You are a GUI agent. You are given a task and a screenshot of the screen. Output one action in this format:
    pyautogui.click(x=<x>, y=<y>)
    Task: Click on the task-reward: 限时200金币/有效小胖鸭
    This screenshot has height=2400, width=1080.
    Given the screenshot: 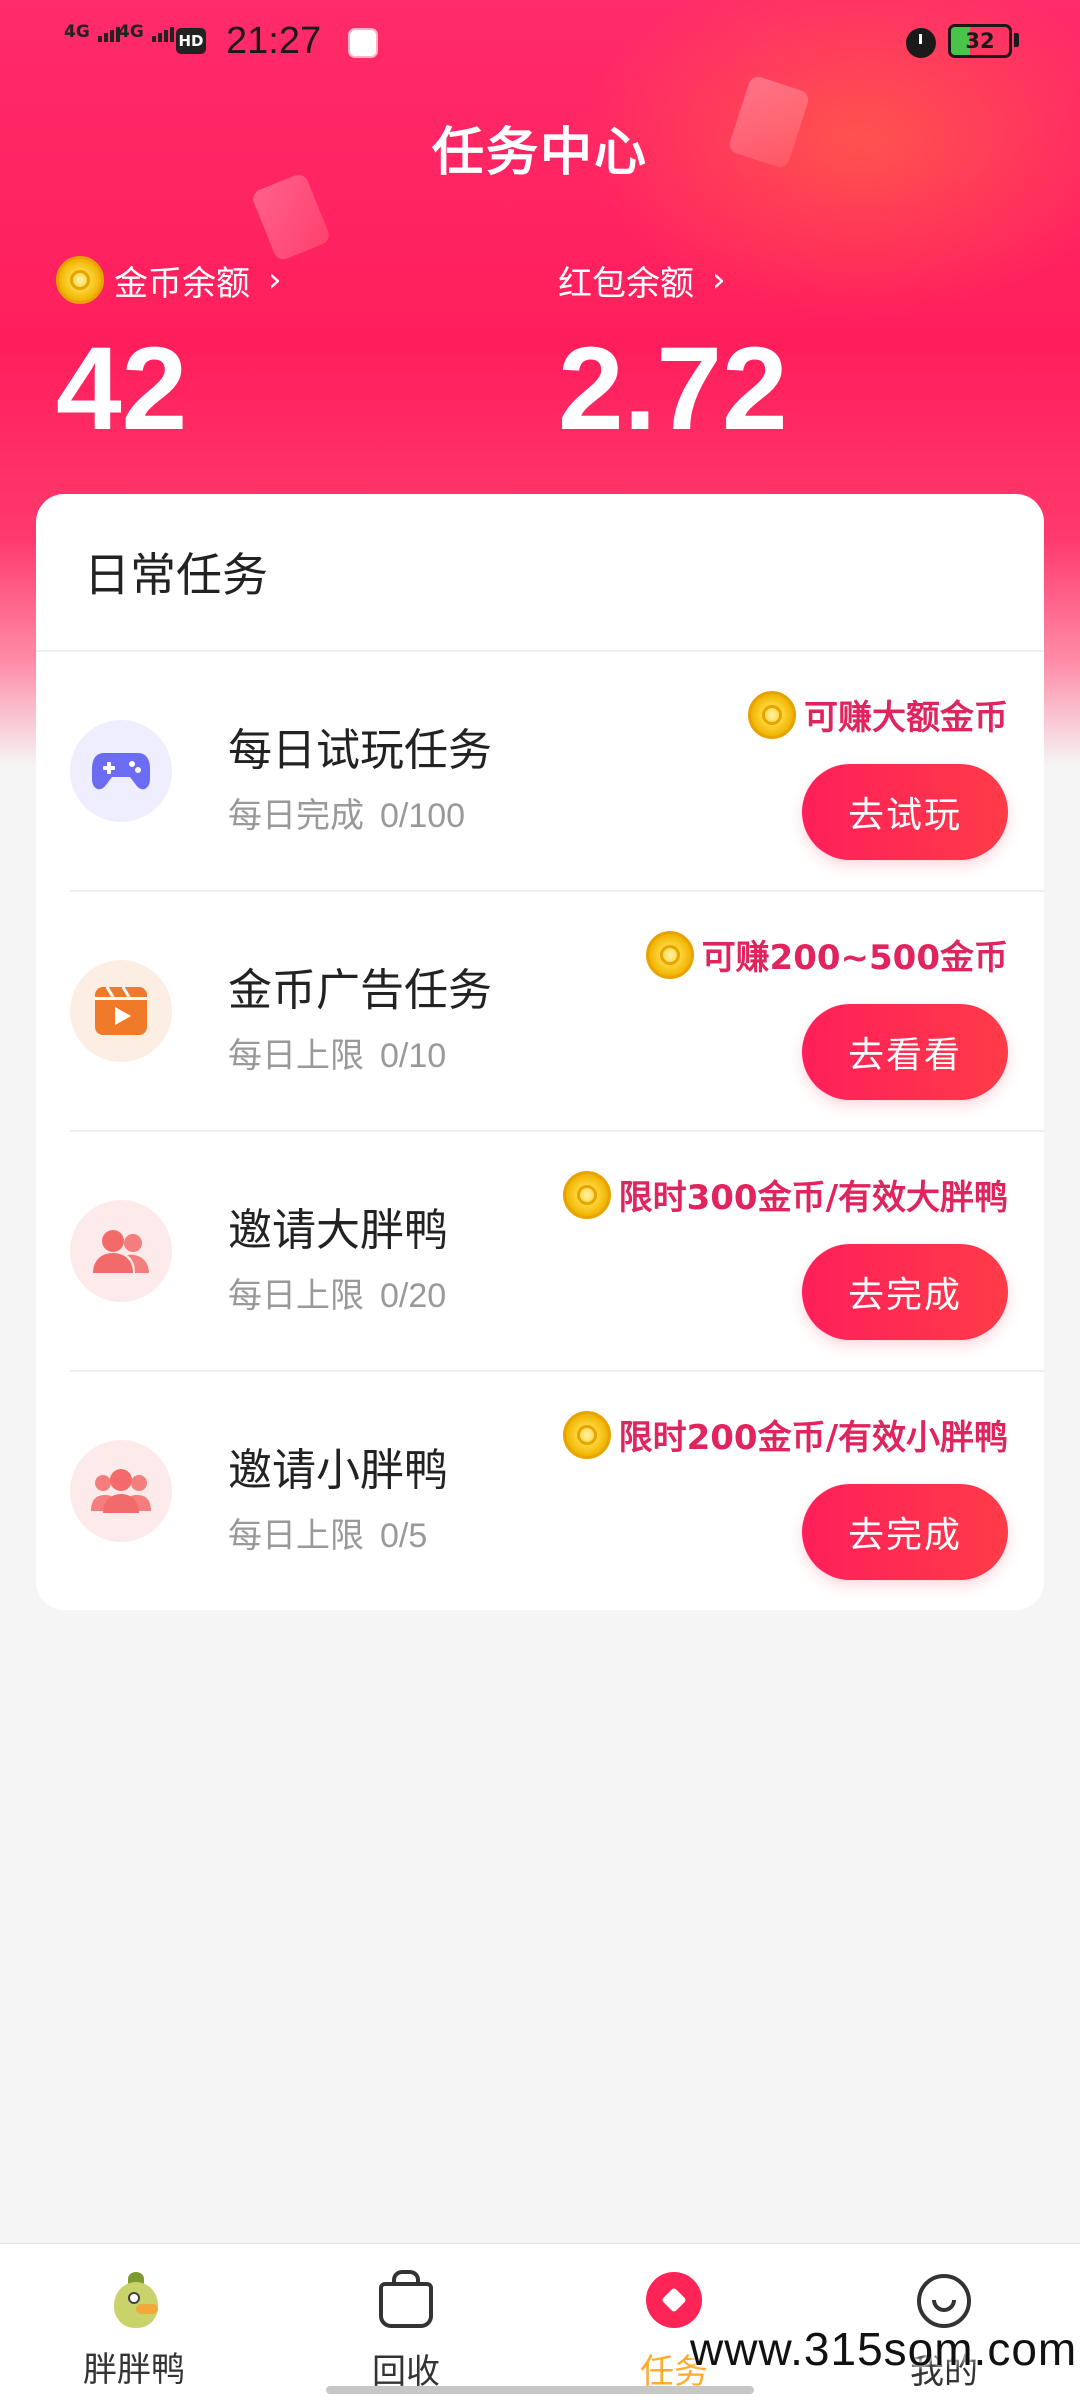 What is the action you would take?
    pyautogui.click(x=785, y=1434)
    